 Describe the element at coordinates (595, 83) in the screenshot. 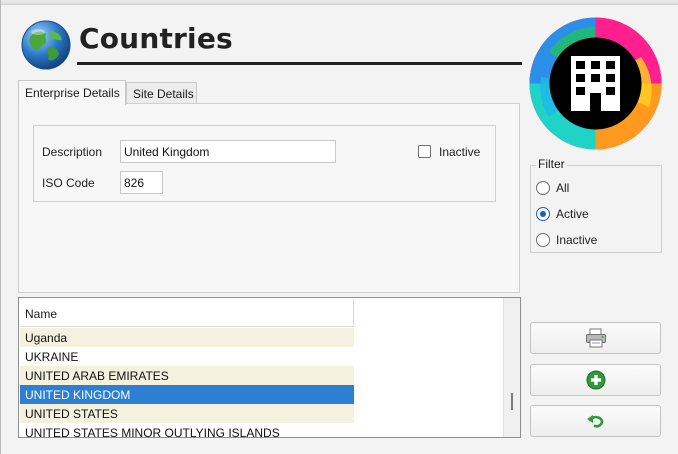

I see `building-icon` at that location.